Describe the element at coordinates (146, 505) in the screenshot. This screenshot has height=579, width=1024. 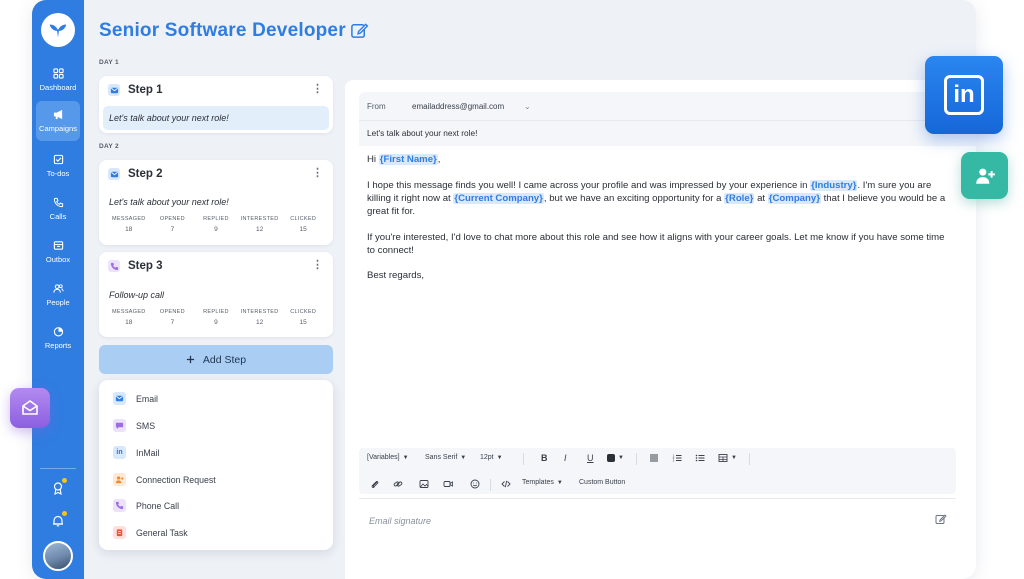
I see `menu-item-phone-call: Phone Call` at that location.